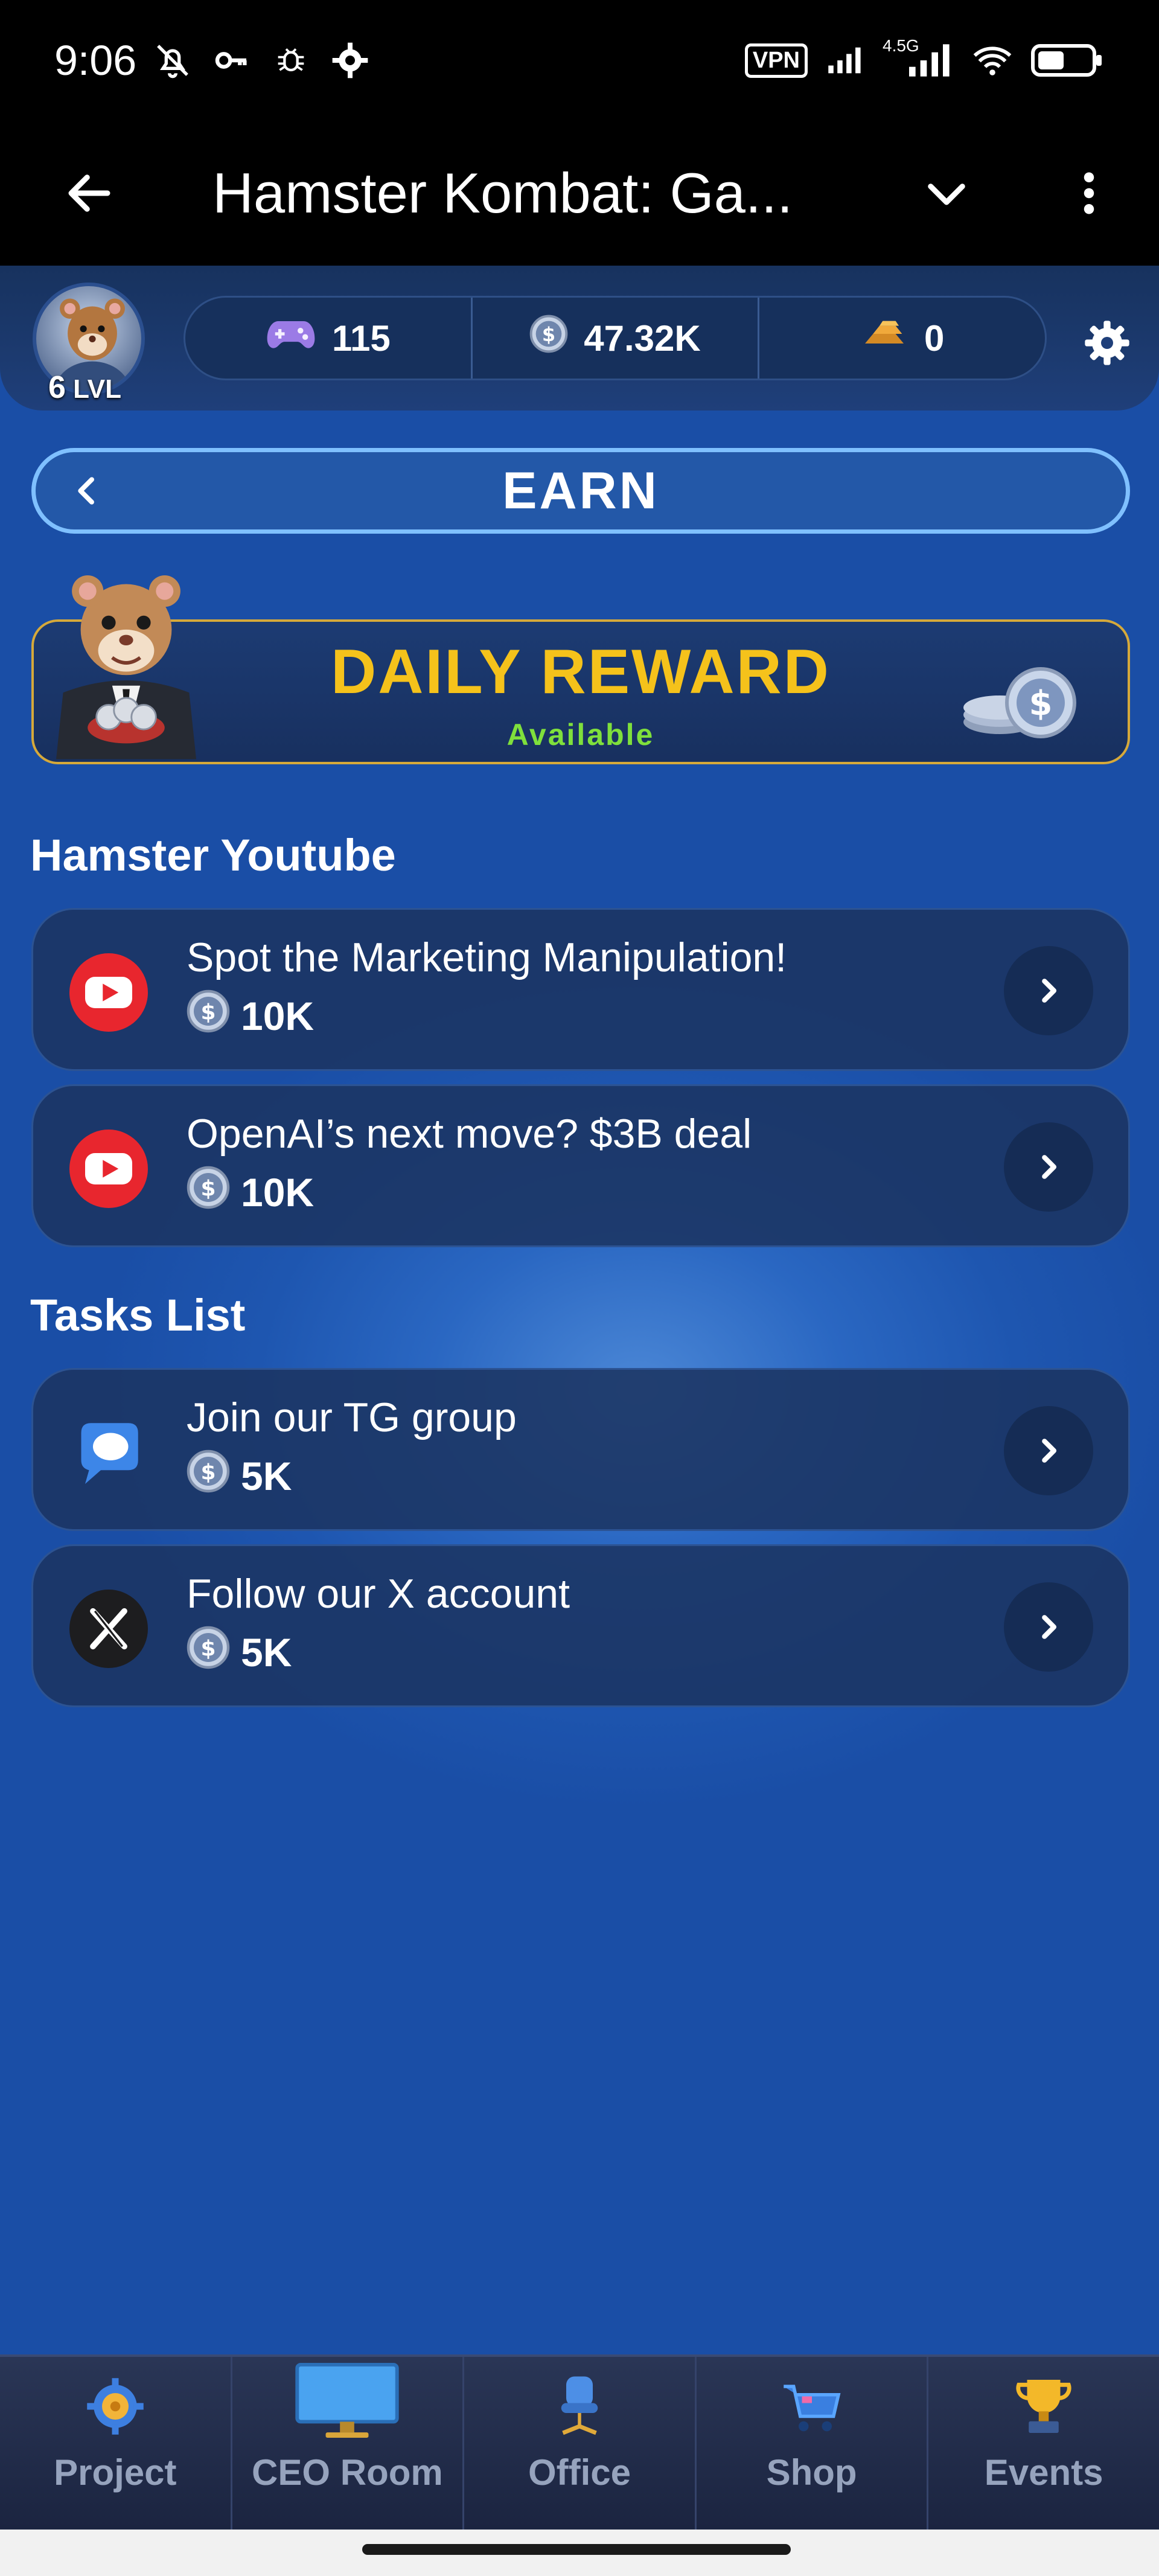 The image size is (1159, 2576). What do you see at coordinates (580, 1165) in the screenshot?
I see `task-card: OpenAI’s next move? $3B deal $ 10K` at bounding box center [580, 1165].